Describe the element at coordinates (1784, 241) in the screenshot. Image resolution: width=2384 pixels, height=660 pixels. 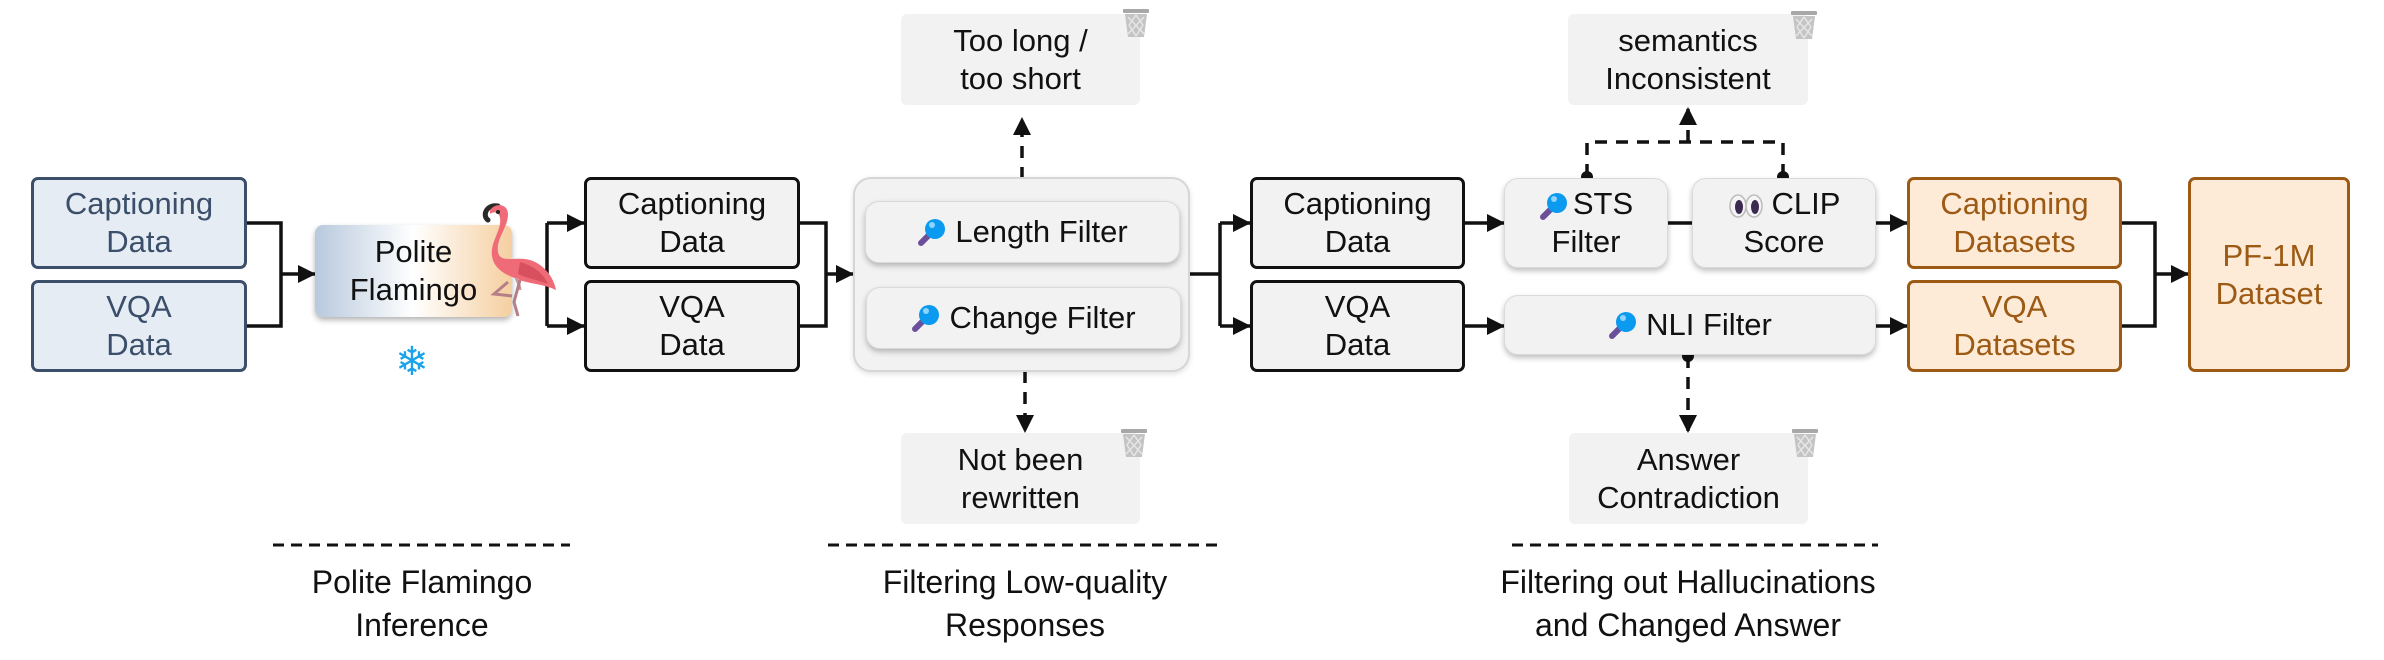
I see `filter-label: Score` at that location.